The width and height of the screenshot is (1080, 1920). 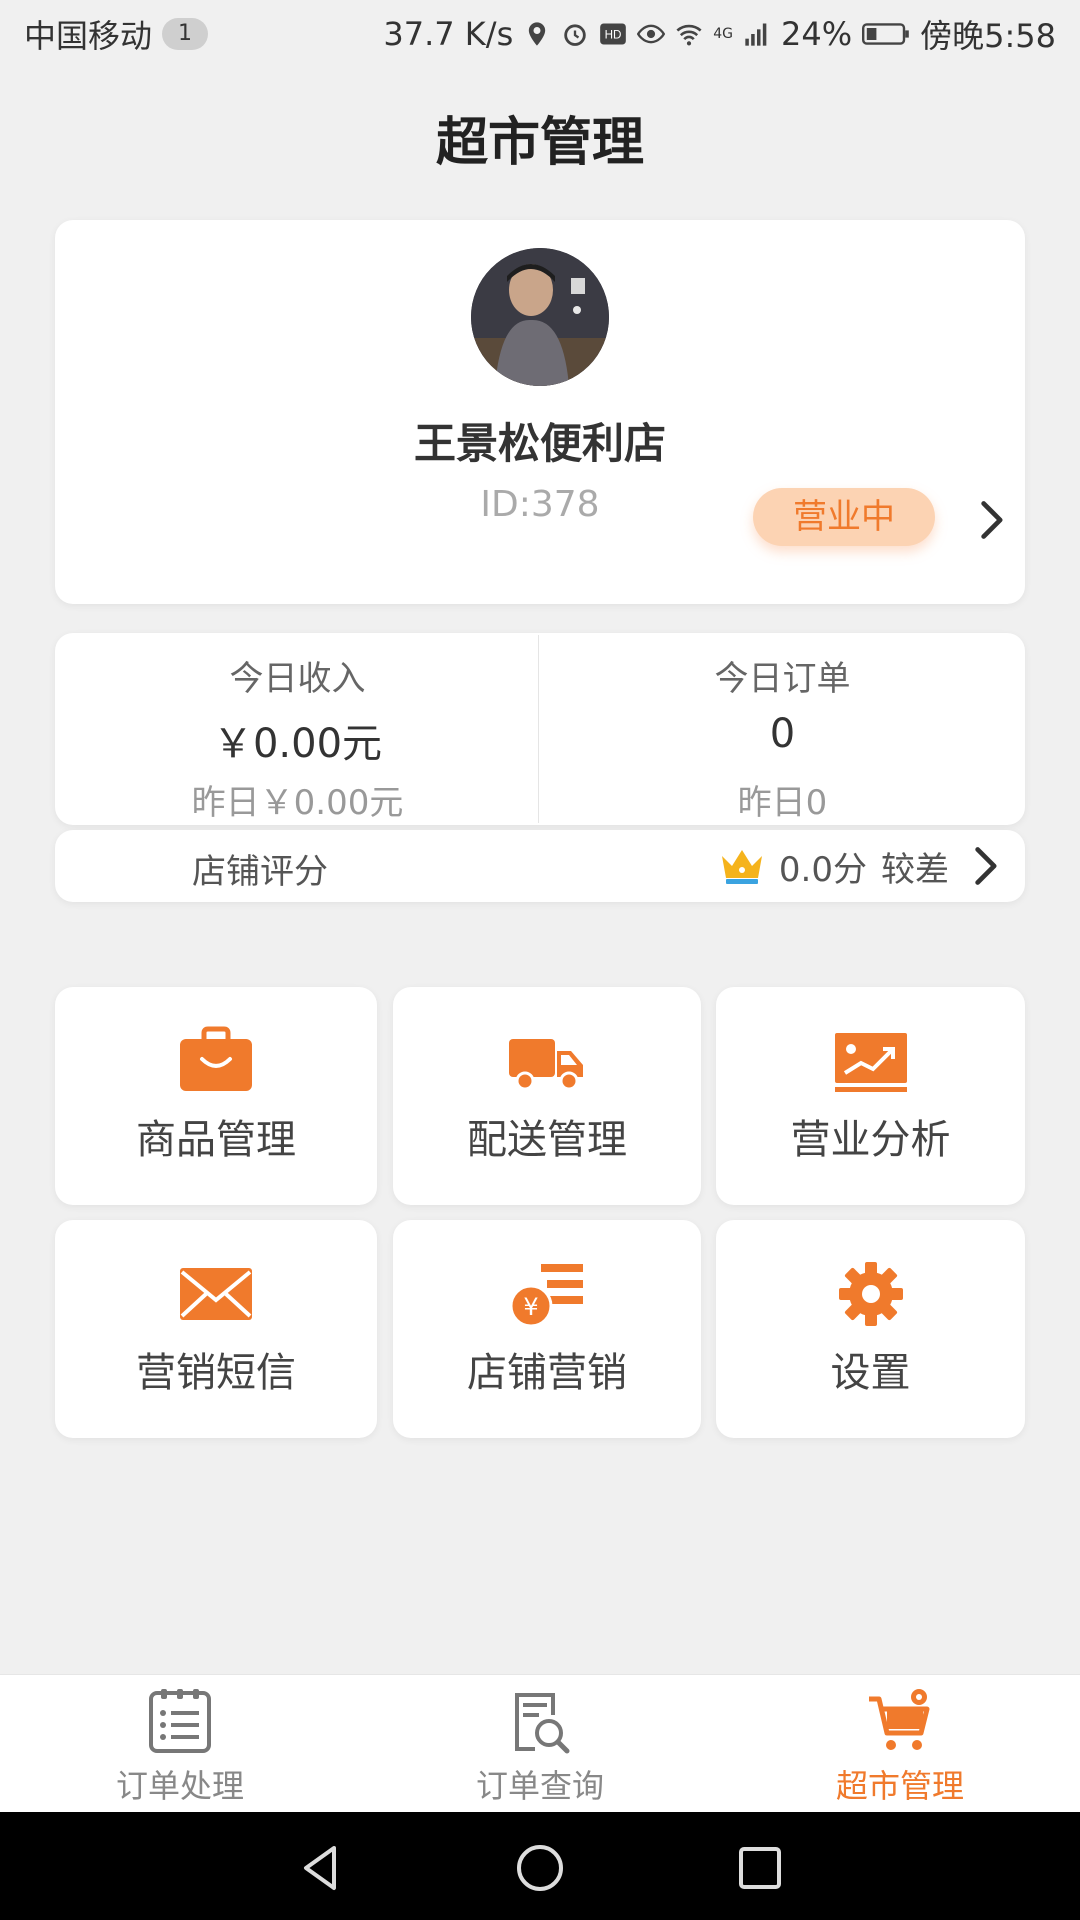 What do you see at coordinates (870, 1140) in the screenshot?
I see `menu-label: 营业分析` at bounding box center [870, 1140].